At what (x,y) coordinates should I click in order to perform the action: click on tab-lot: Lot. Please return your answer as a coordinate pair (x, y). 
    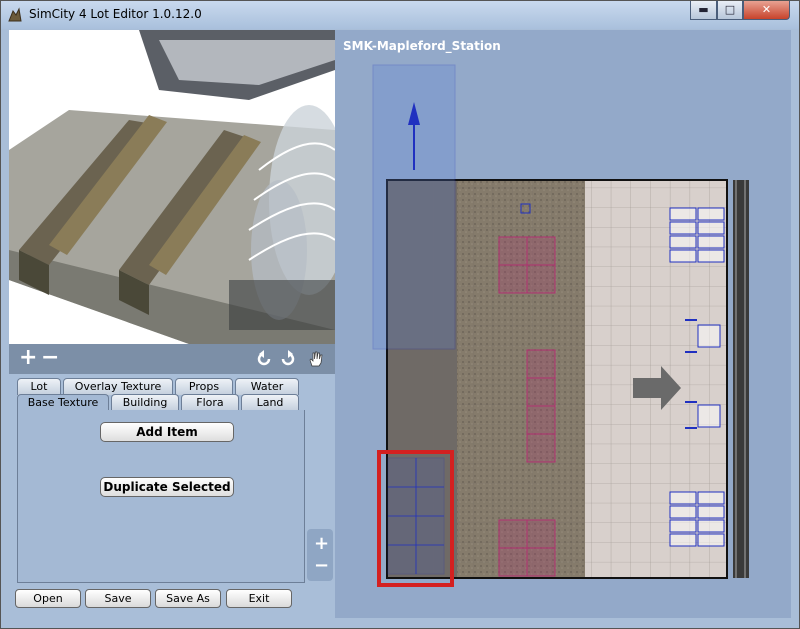
    Looking at the image, I should click on (39, 386).